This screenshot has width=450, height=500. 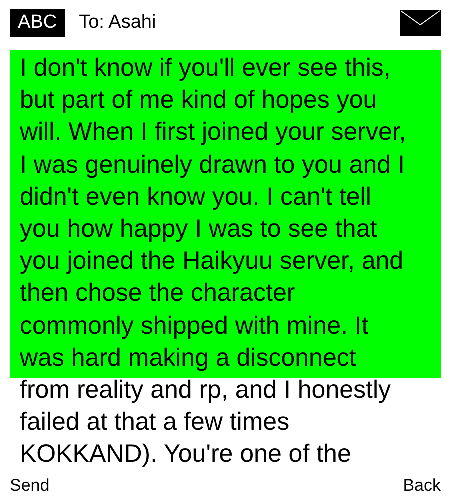 What do you see at coordinates (118, 23) in the screenshot?
I see `recipient-label: To: Asahi` at bounding box center [118, 23].